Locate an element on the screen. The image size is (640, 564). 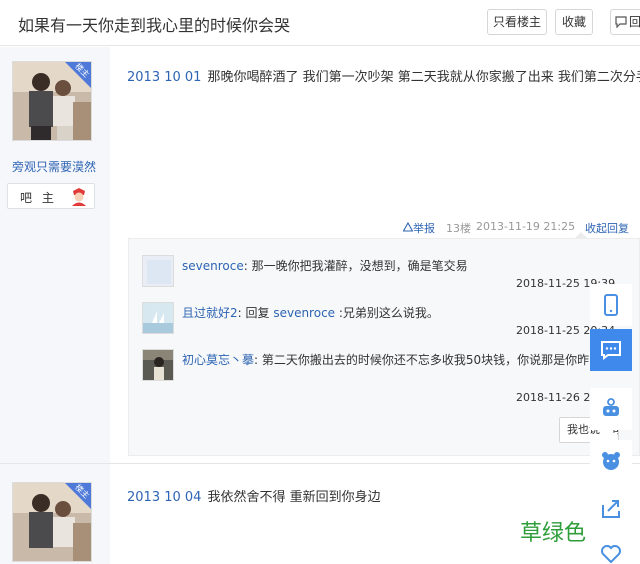
thread-title: 如果有一天你走到我心里的时候你会哭 is located at coordinates (154, 25).